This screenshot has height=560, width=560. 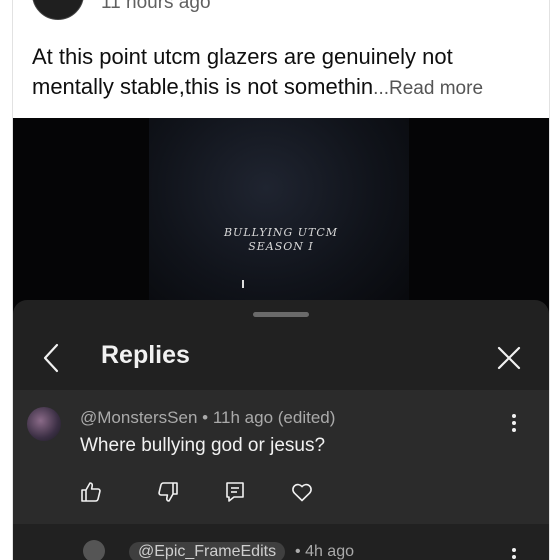 I want to click on reply-button, so click(x=235, y=492).